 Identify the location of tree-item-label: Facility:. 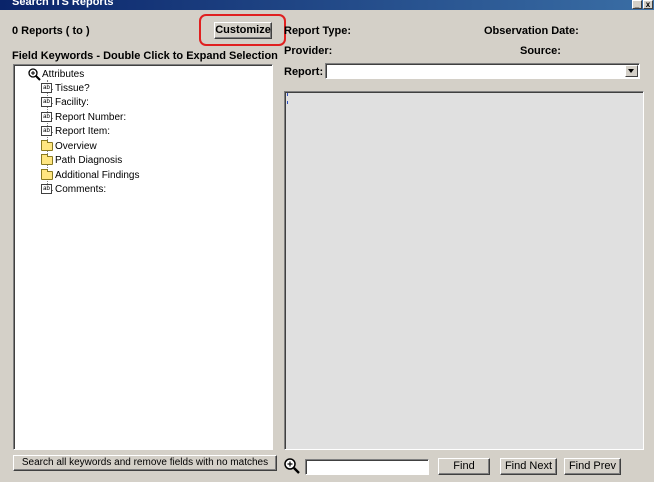
(72, 102).